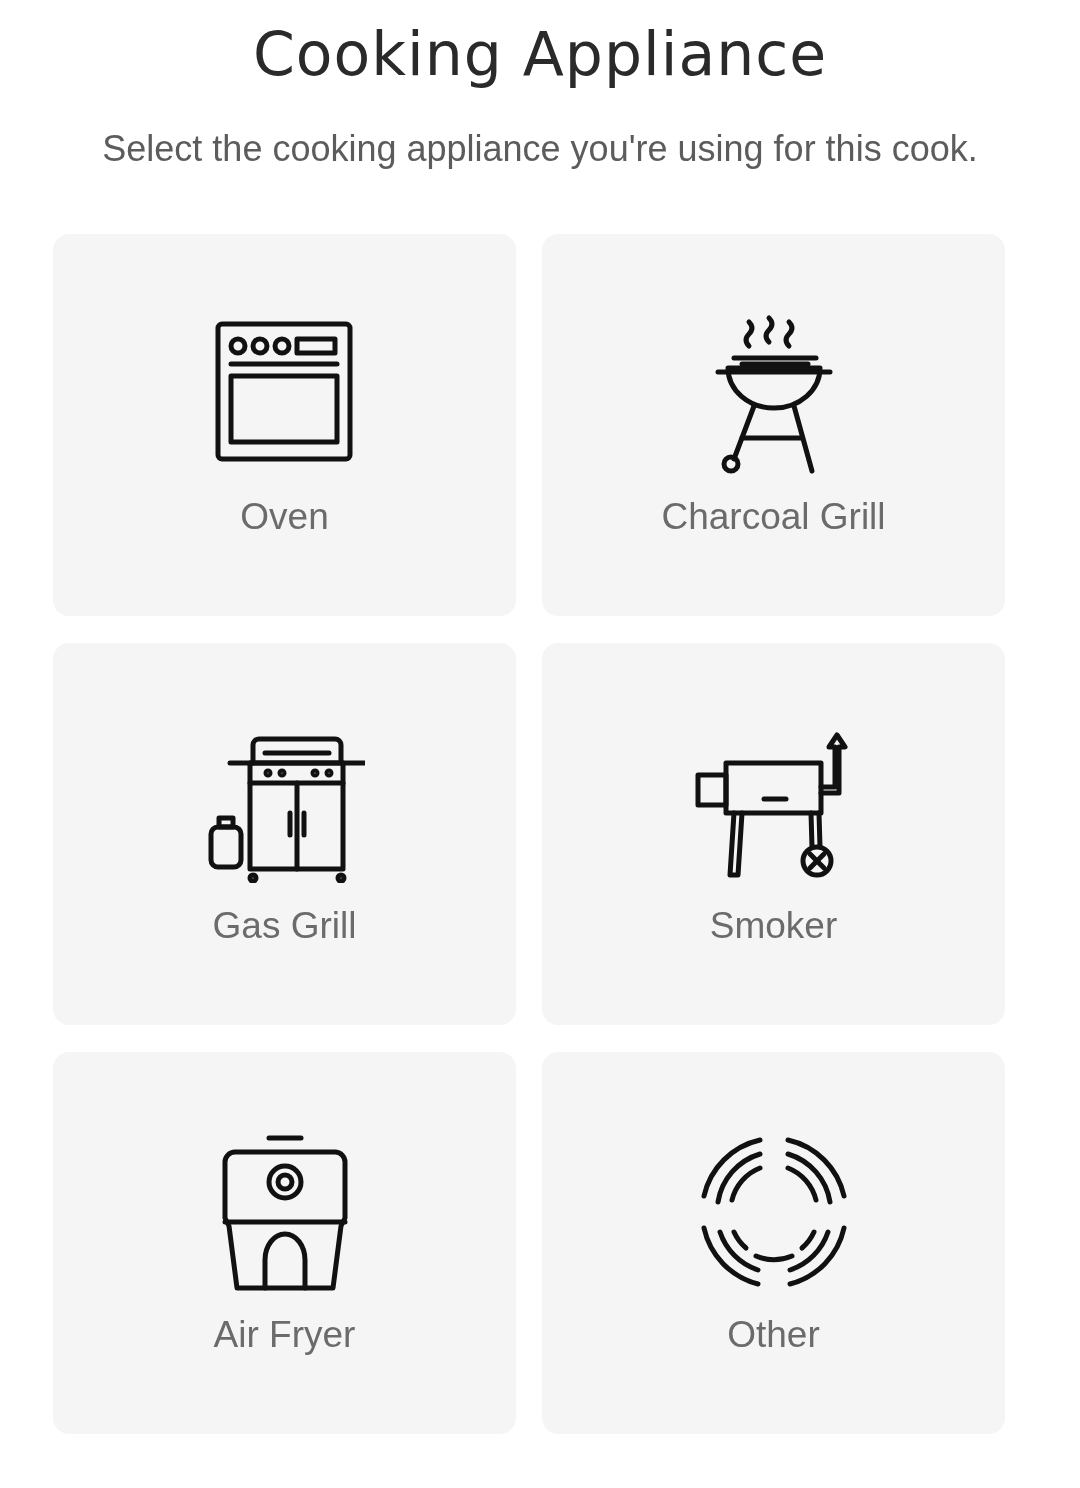  What do you see at coordinates (773, 834) in the screenshot?
I see `appliance-card: Smoker` at bounding box center [773, 834].